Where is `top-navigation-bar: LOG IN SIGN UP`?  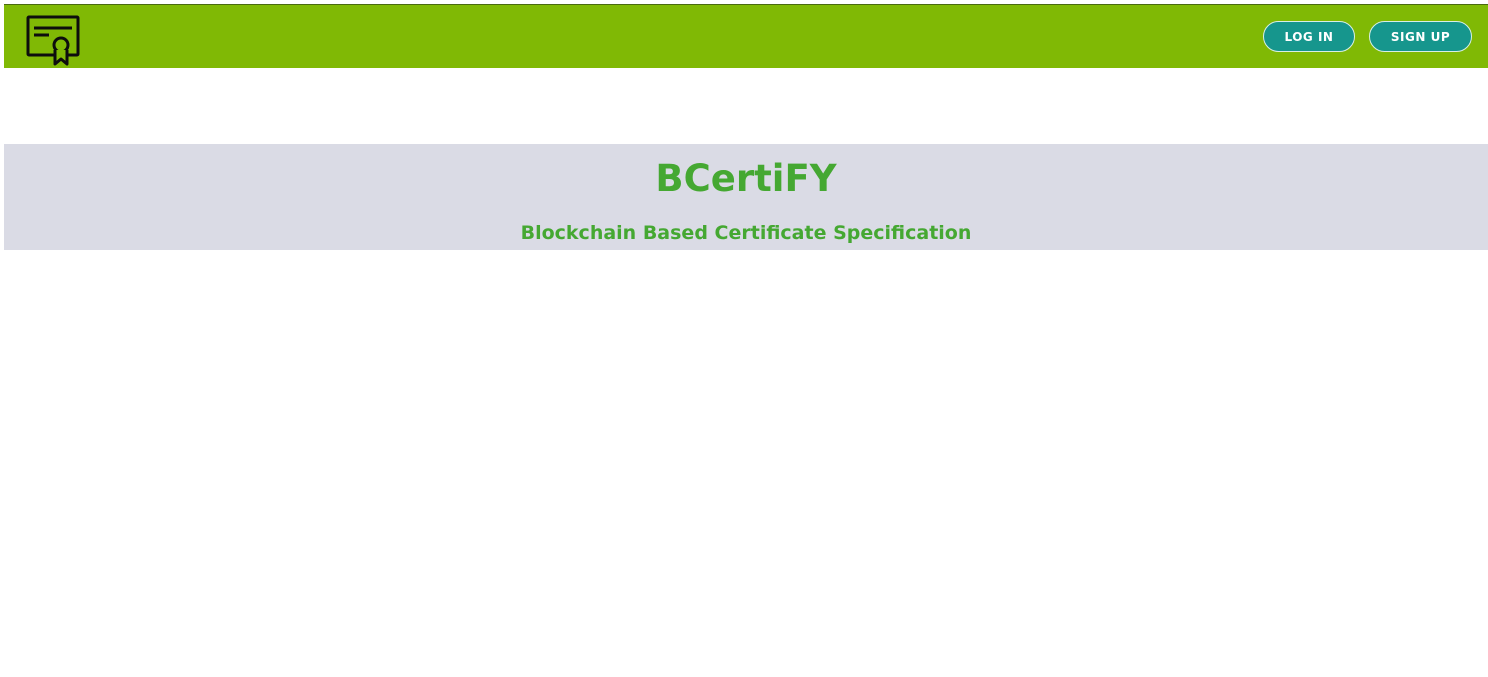
top-navigation-bar: LOG IN SIGN UP is located at coordinates (746, 36).